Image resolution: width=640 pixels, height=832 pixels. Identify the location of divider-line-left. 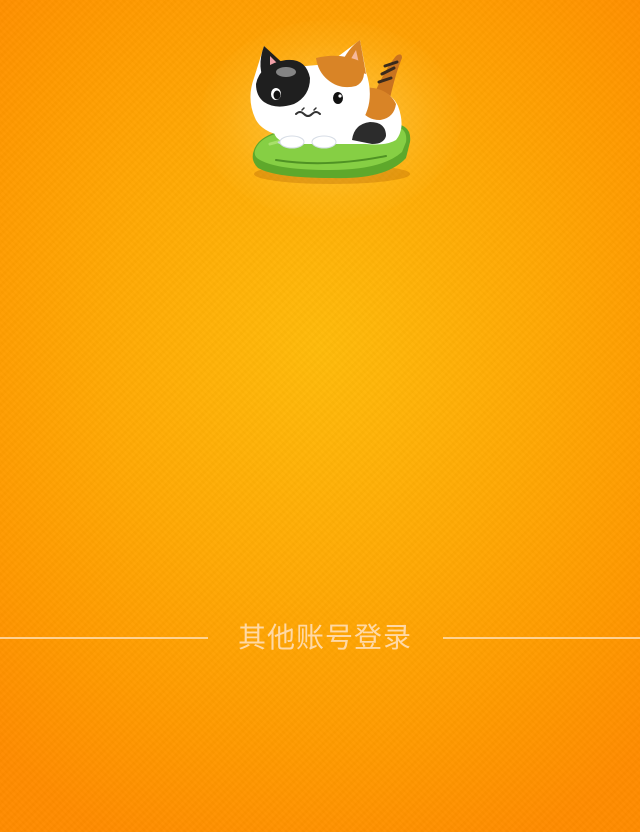
(104, 638).